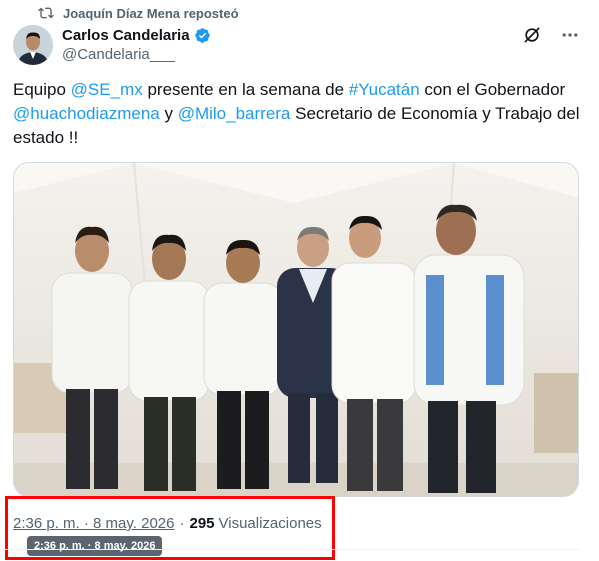 The height and width of the screenshot is (561, 599). I want to click on tweet-text-segment: Equipo, so click(42, 89).